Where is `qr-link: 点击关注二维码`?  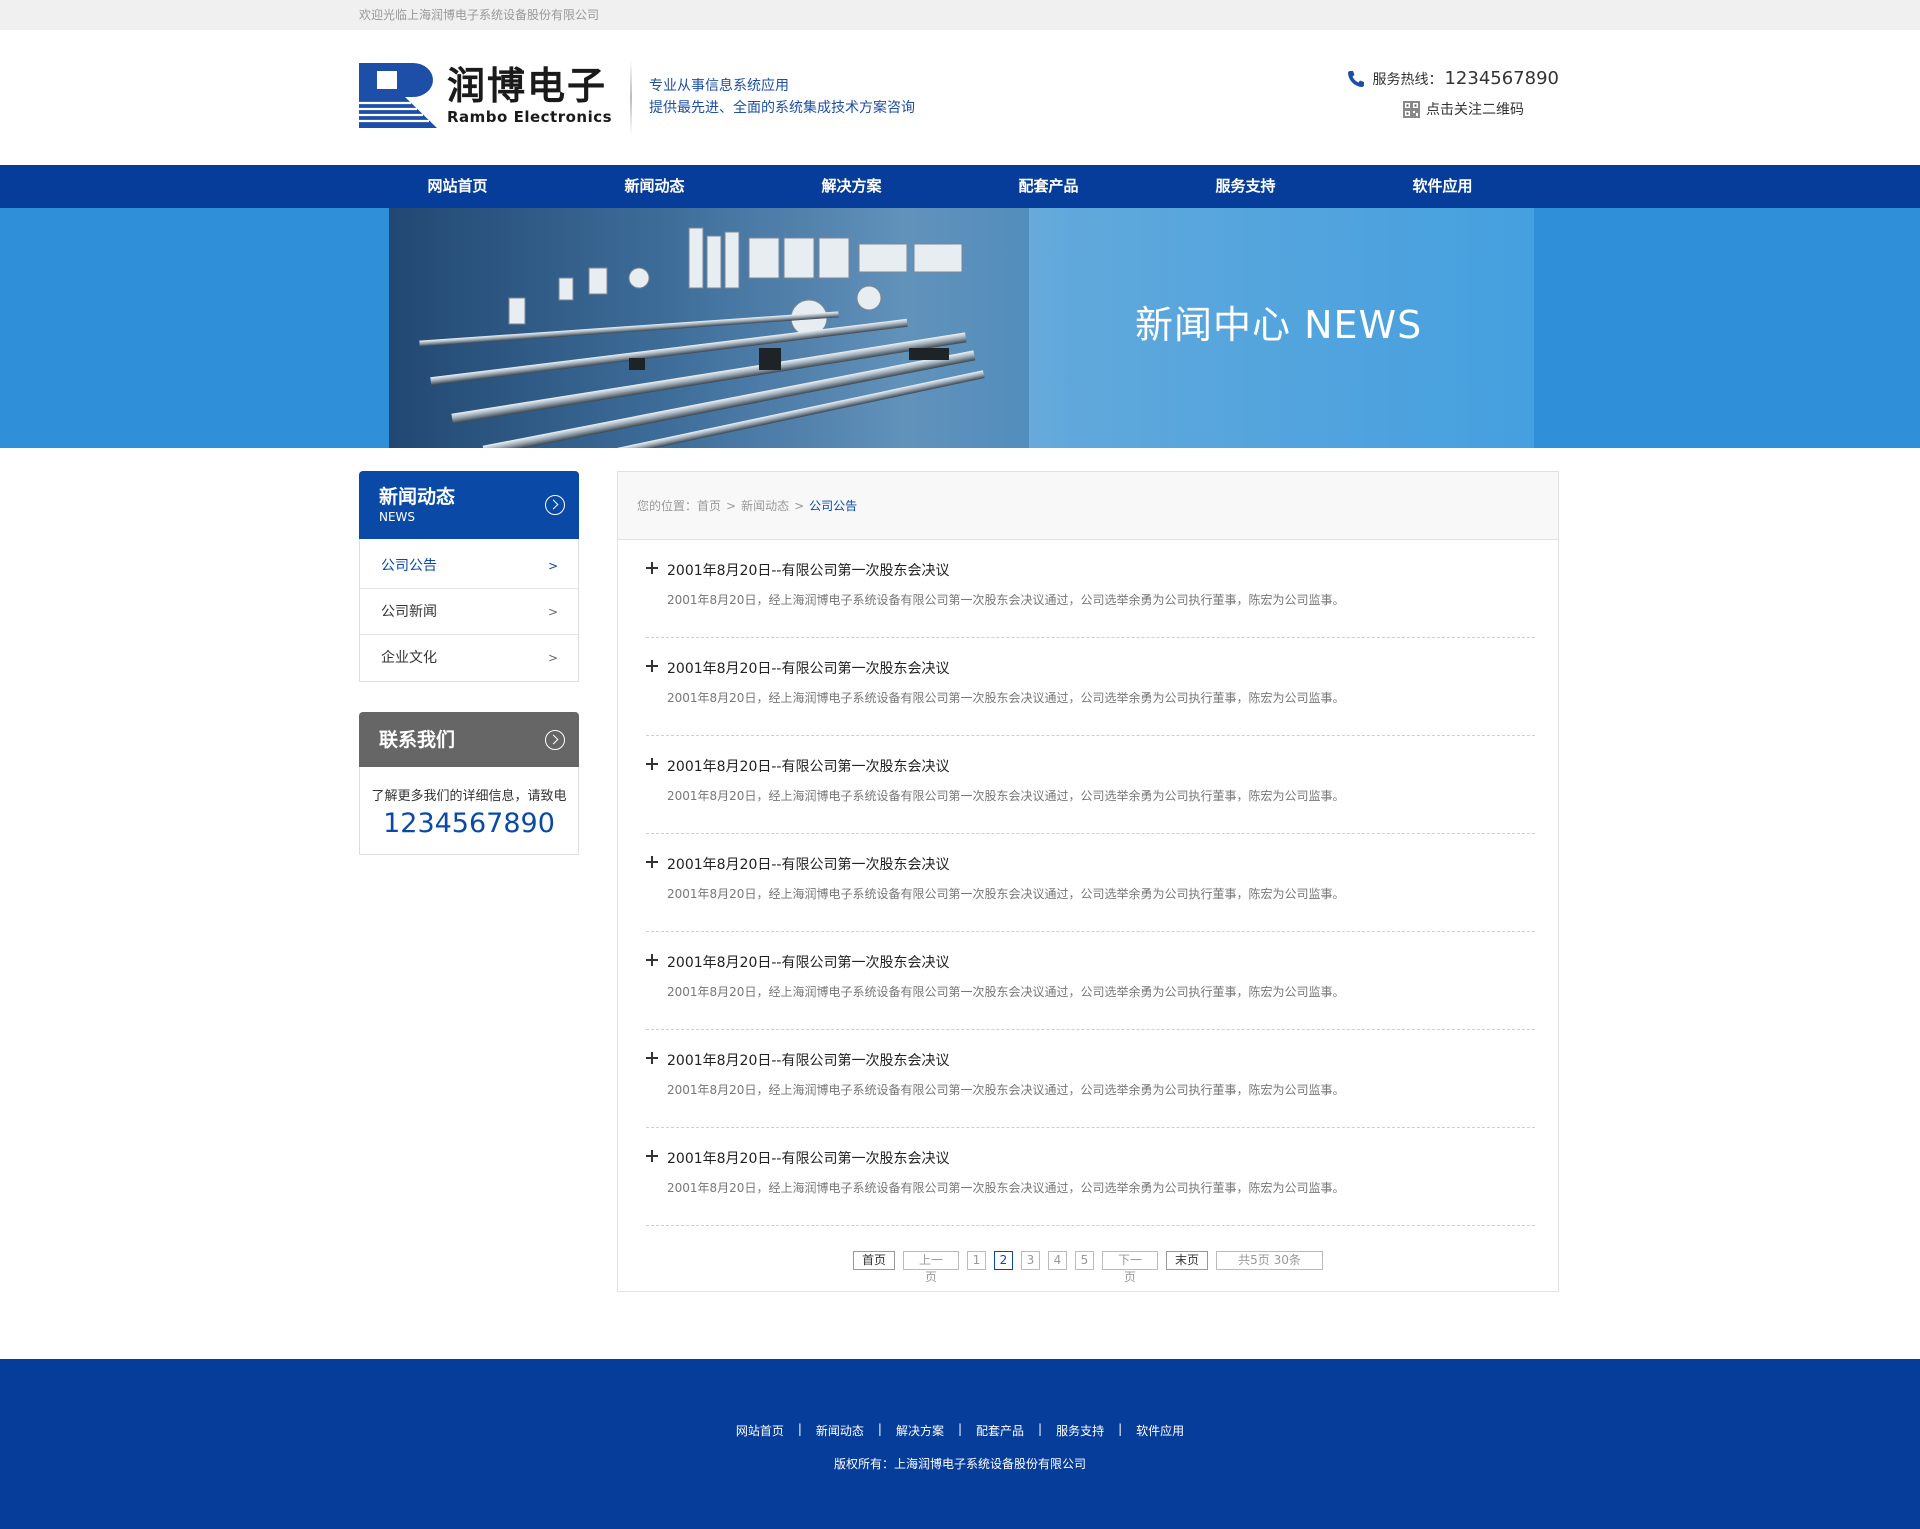
qr-link: 点击关注二维码 is located at coordinates (1435, 109).